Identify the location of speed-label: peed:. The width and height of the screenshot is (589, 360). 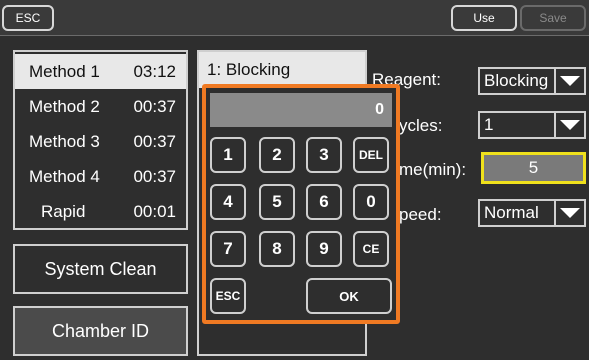
(420, 214).